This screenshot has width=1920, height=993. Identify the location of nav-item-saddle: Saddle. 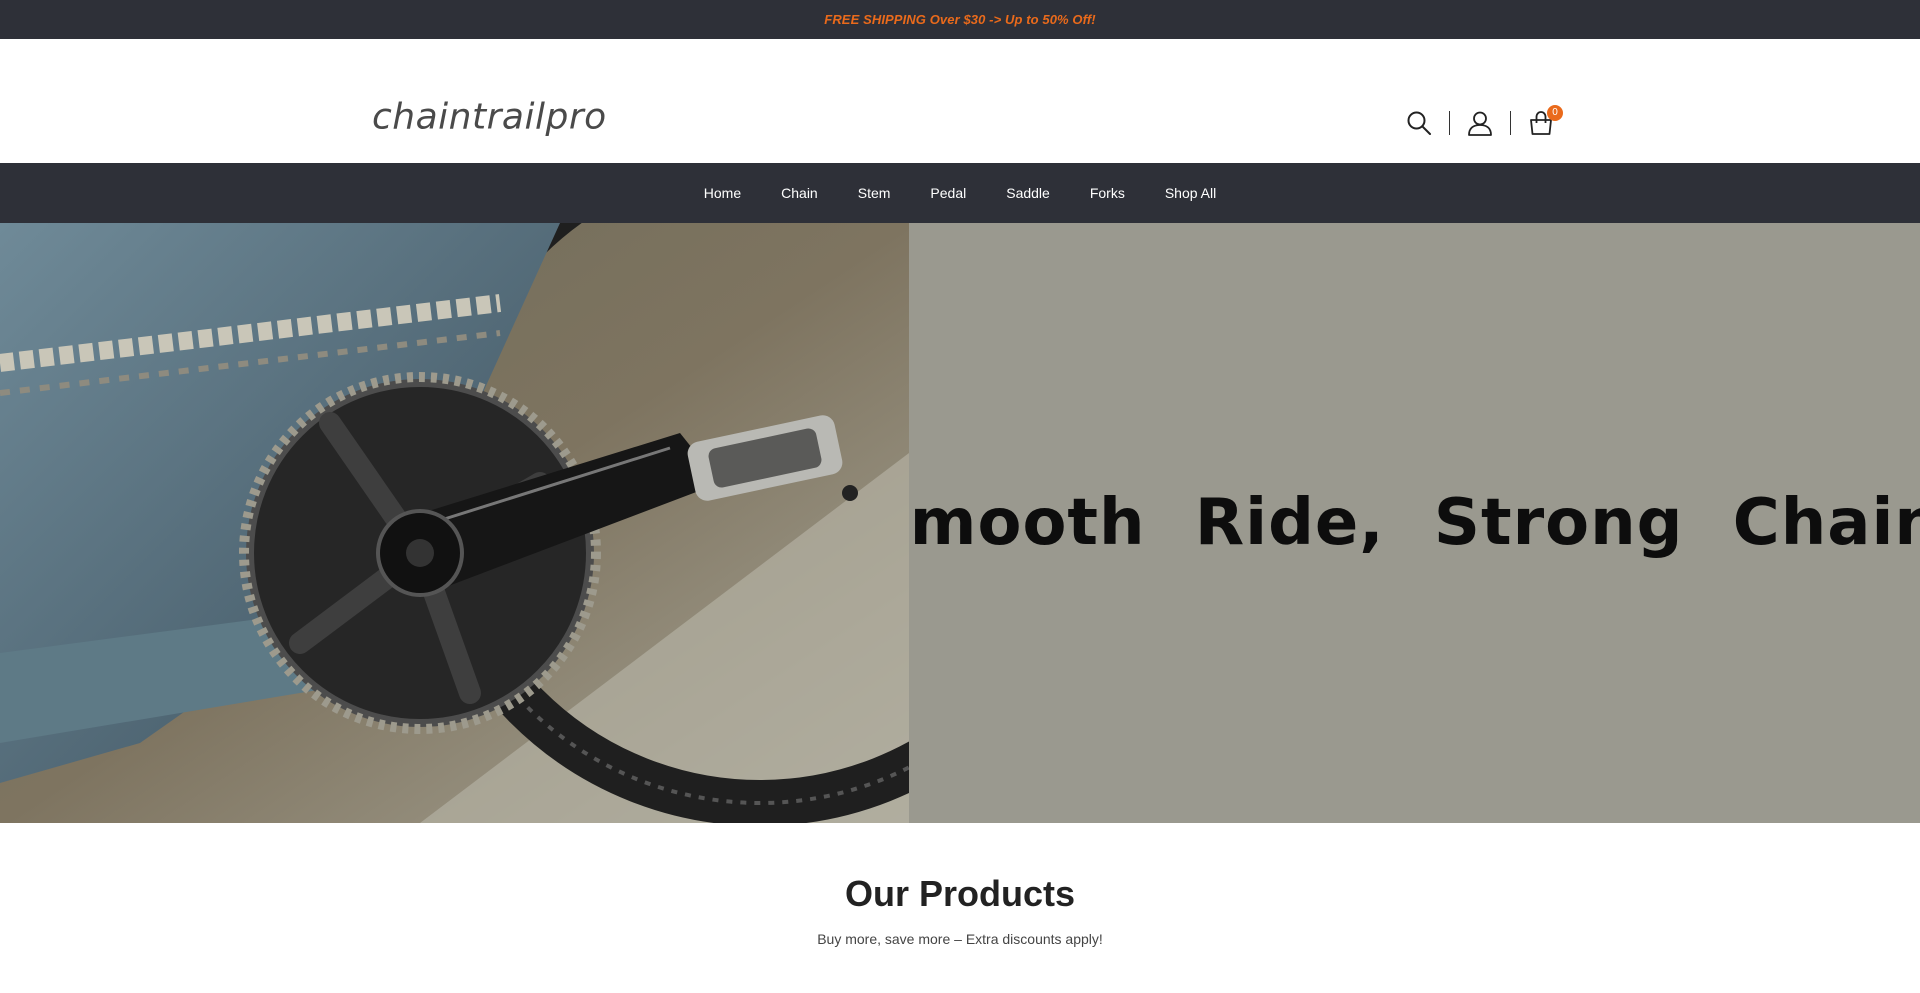
(1028, 193).